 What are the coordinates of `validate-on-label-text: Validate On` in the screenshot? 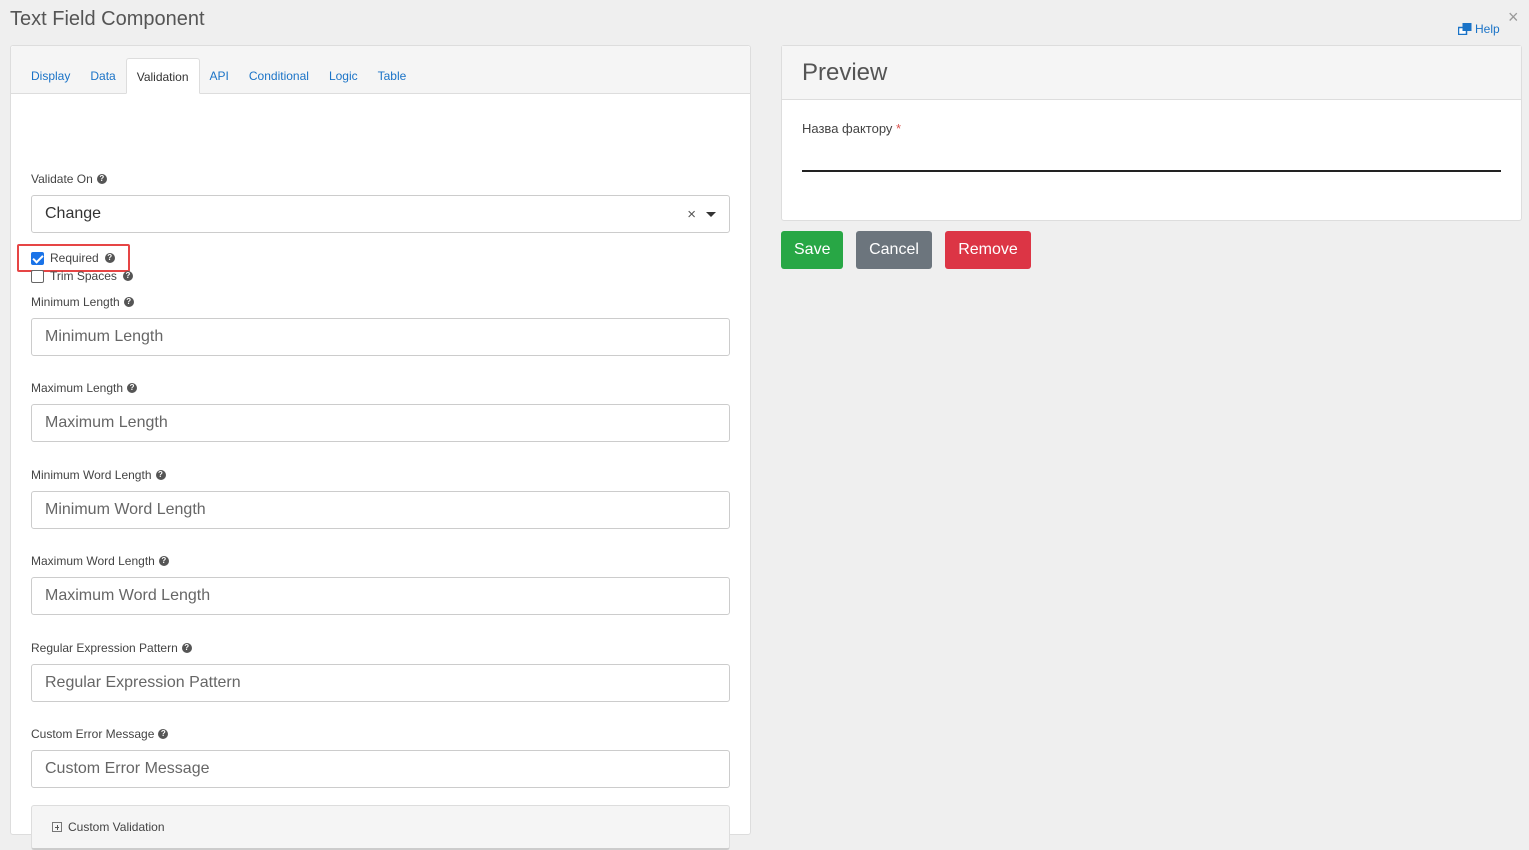 It's located at (62, 179).